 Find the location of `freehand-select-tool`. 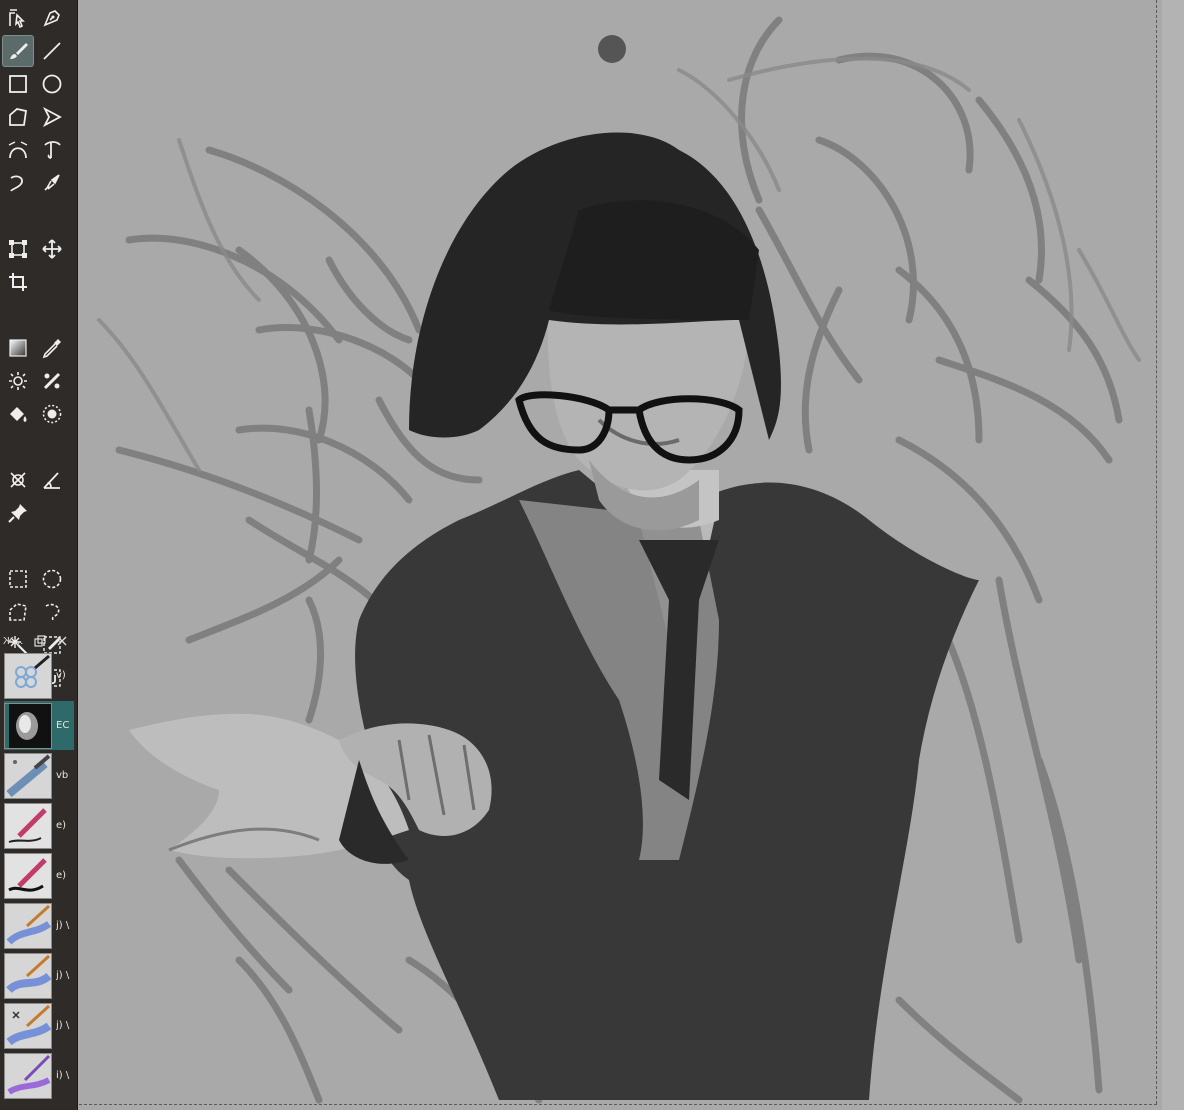

freehand-select-tool is located at coordinates (52, 612).